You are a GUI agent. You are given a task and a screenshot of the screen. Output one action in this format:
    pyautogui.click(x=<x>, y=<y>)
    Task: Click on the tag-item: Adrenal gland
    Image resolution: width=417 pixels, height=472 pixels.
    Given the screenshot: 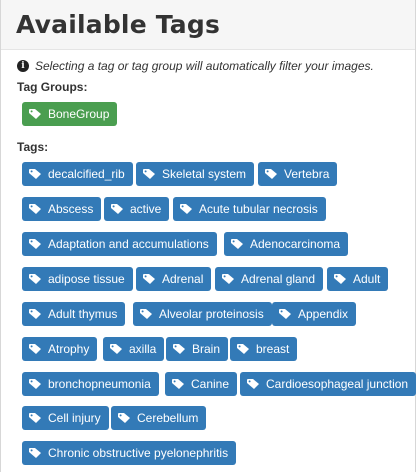 What is the action you would take?
    pyautogui.click(x=269, y=279)
    